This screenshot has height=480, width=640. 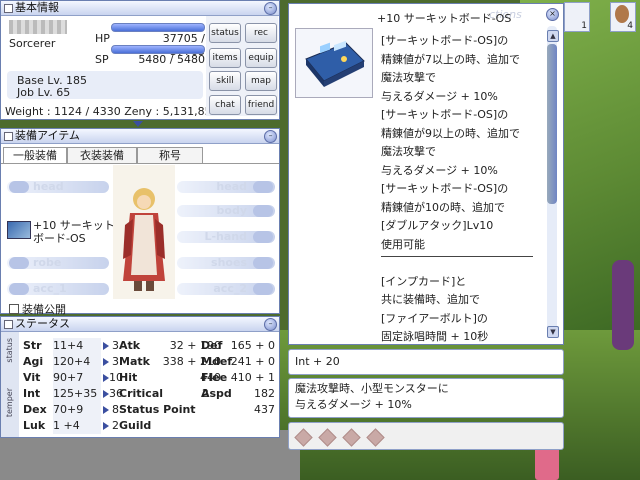 What do you see at coordinates (450, 59) in the screenshot?
I see `description-line: 精錬値が7以上の時、追加で` at bounding box center [450, 59].